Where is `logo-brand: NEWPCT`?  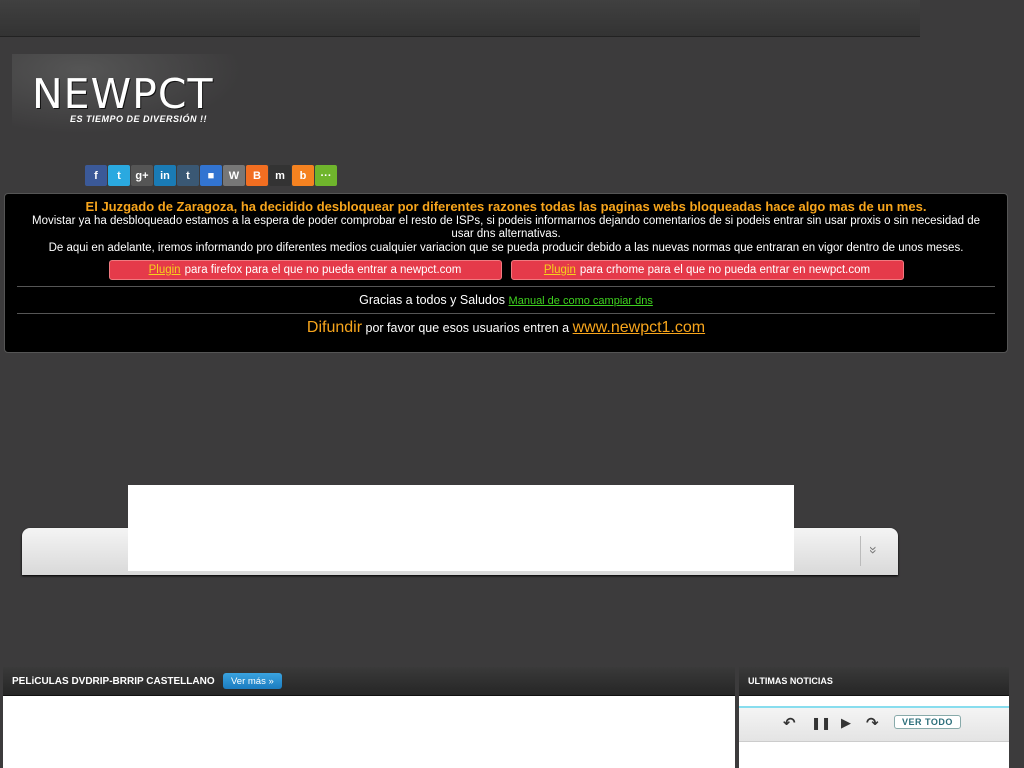 logo-brand: NEWPCT is located at coordinates (123, 94).